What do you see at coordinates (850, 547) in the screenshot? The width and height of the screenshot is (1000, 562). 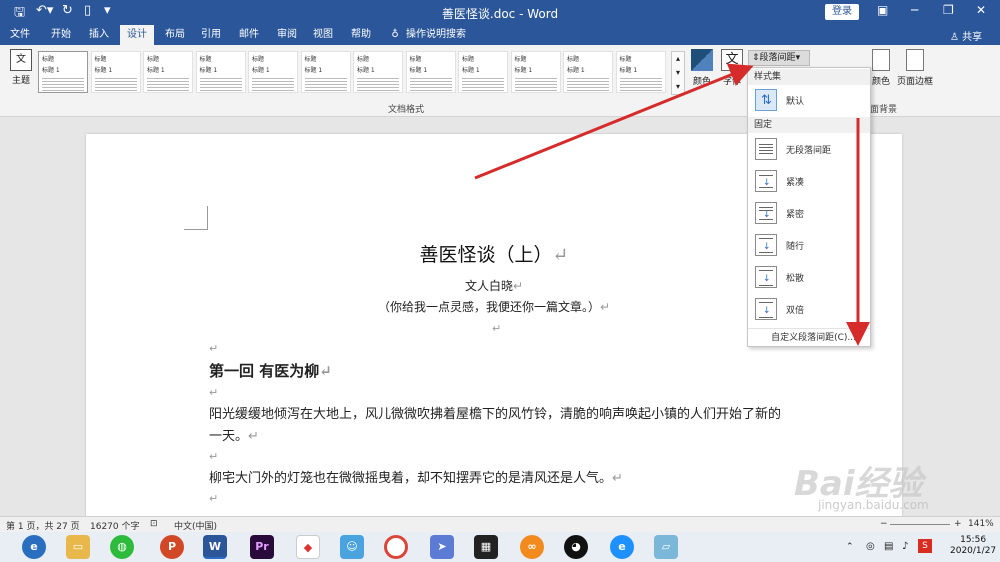 I see `tray-chevron-icon: ⌃` at bounding box center [850, 547].